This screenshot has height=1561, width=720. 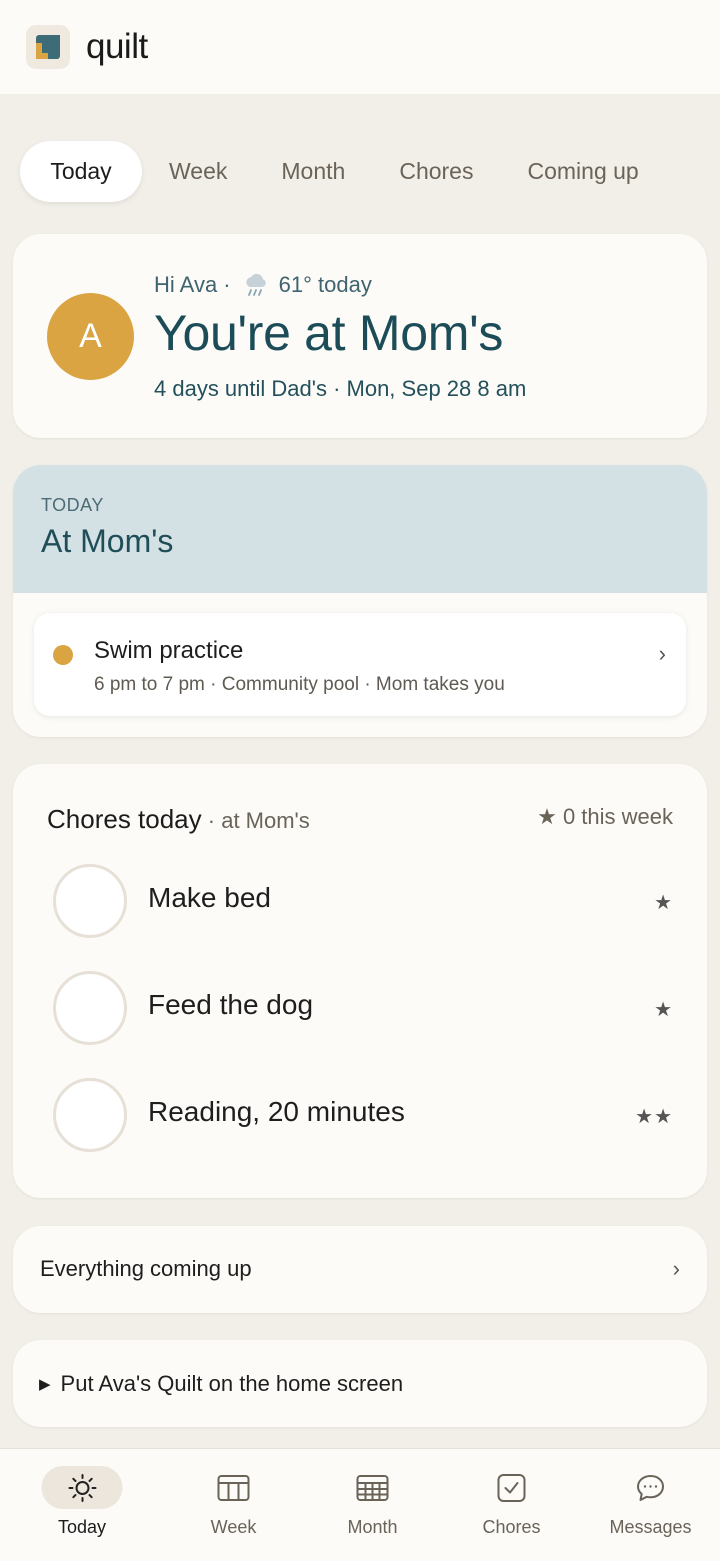 What do you see at coordinates (340, 388) in the screenshot?
I see `next-handoff: 4 days until Dad's · Mon, Sep 28 8 am` at bounding box center [340, 388].